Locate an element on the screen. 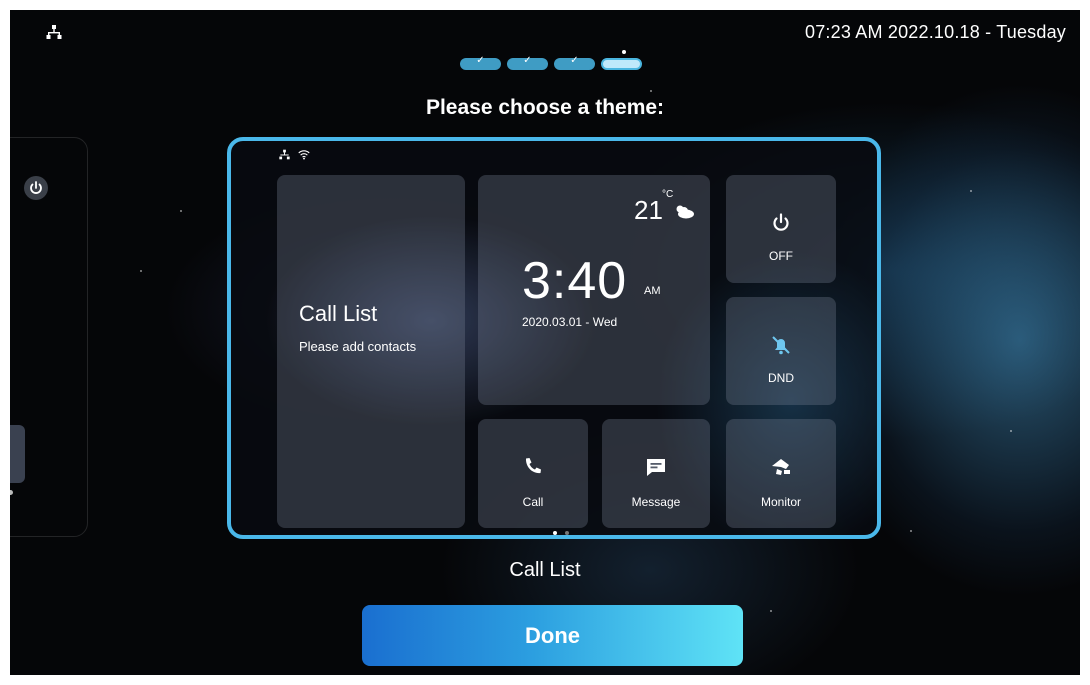 Image resolution: width=1090 pixels, height=685 pixels. message-icon is located at coordinates (656, 467).